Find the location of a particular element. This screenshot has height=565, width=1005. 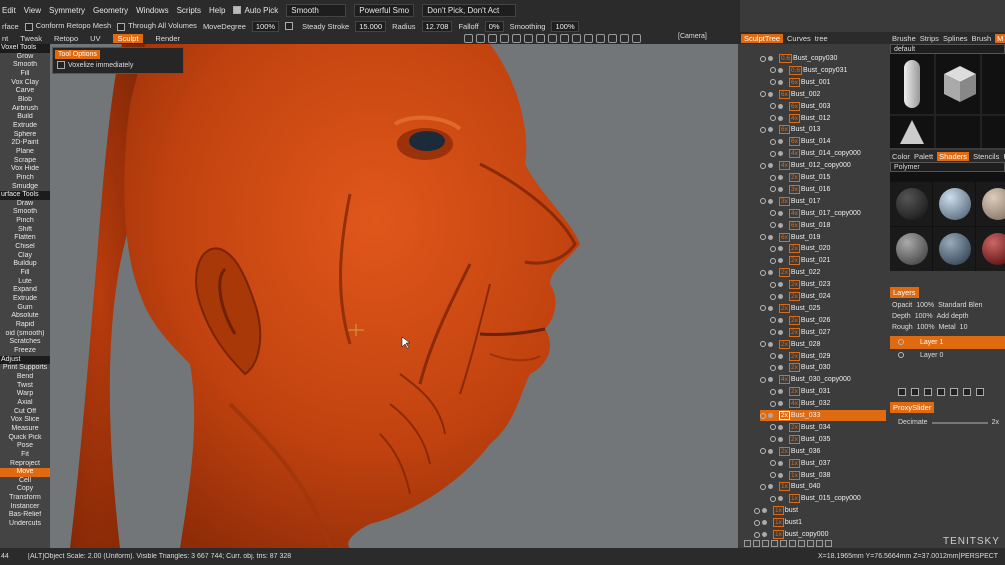

tool-item: Buildup is located at coordinates (25, 264).